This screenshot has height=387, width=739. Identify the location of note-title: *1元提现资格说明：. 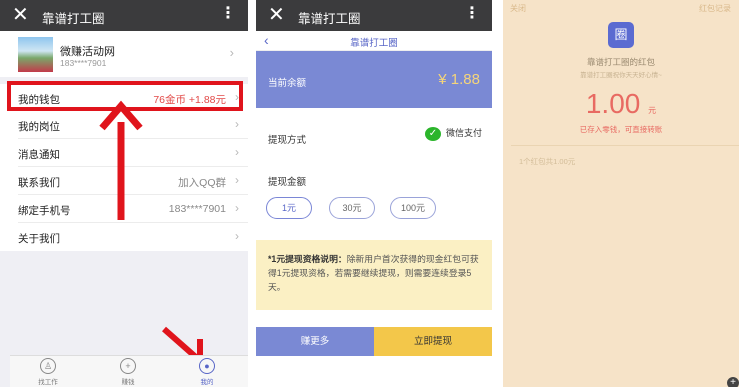
(307, 259).